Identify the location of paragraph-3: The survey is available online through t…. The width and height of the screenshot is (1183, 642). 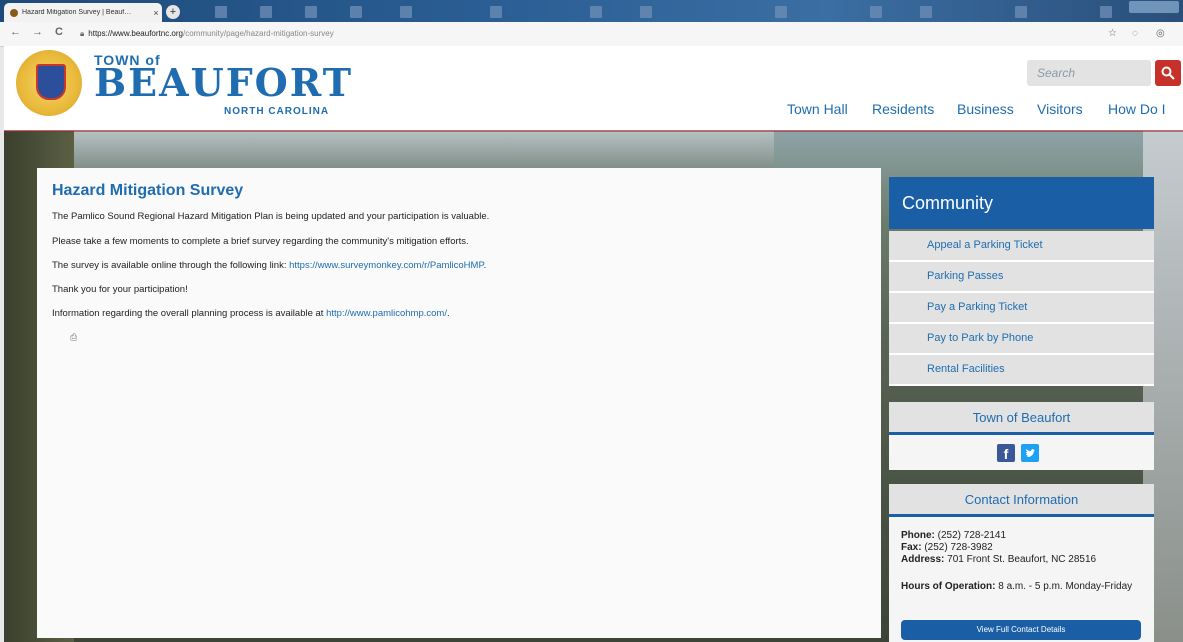
(269, 265).